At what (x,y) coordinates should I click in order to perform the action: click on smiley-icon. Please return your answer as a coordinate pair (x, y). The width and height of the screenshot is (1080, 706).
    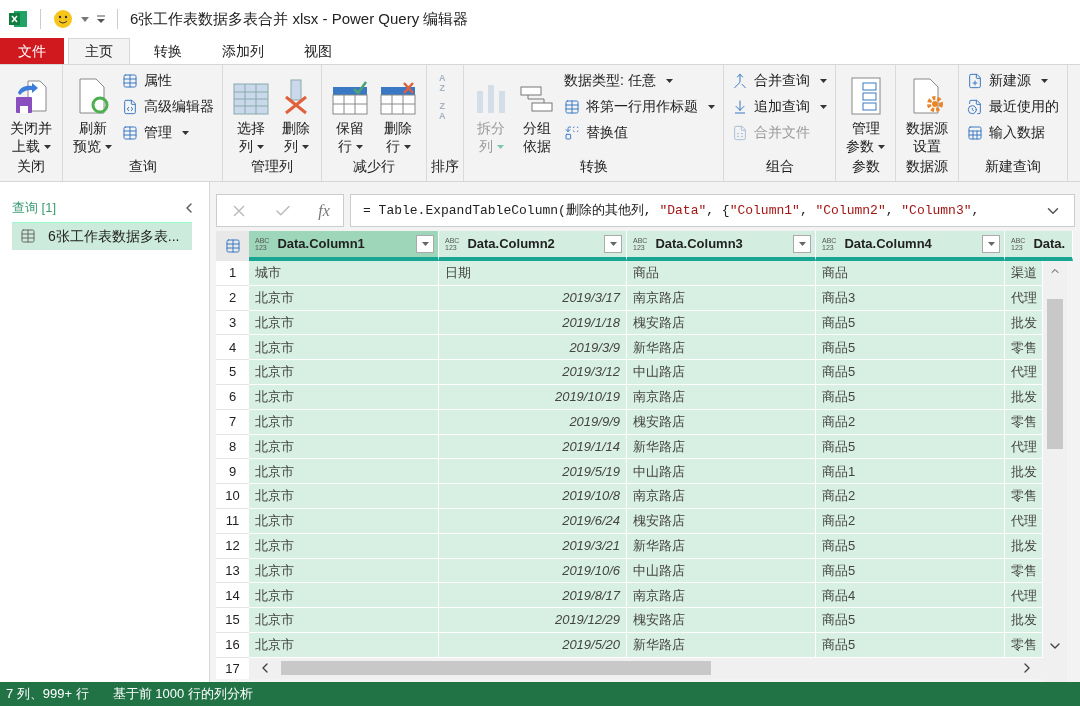
    Looking at the image, I should click on (63, 19).